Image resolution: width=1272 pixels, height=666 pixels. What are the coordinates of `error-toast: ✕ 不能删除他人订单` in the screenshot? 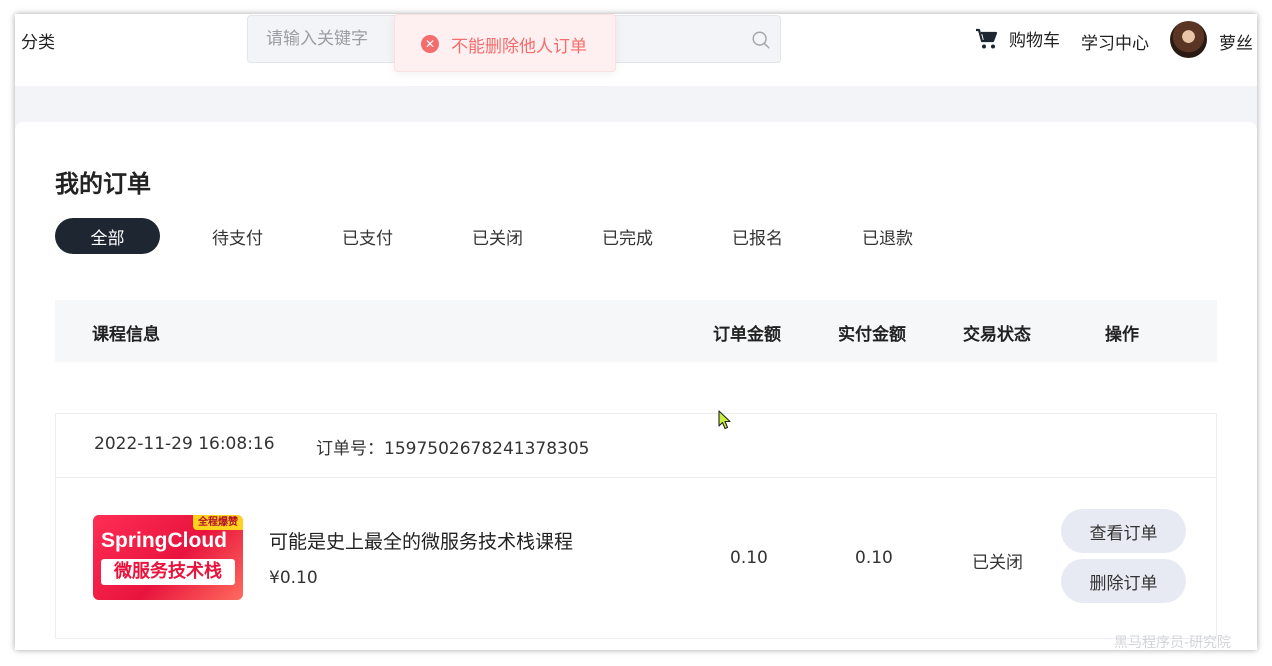 It's located at (505, 43).